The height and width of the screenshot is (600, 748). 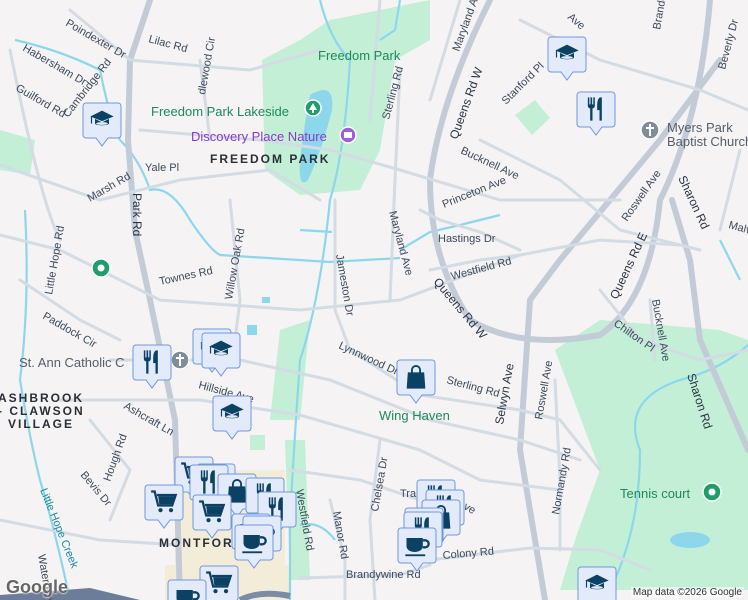 I want to click on street-label: Habersham Dr, so click(x=55, y=65).